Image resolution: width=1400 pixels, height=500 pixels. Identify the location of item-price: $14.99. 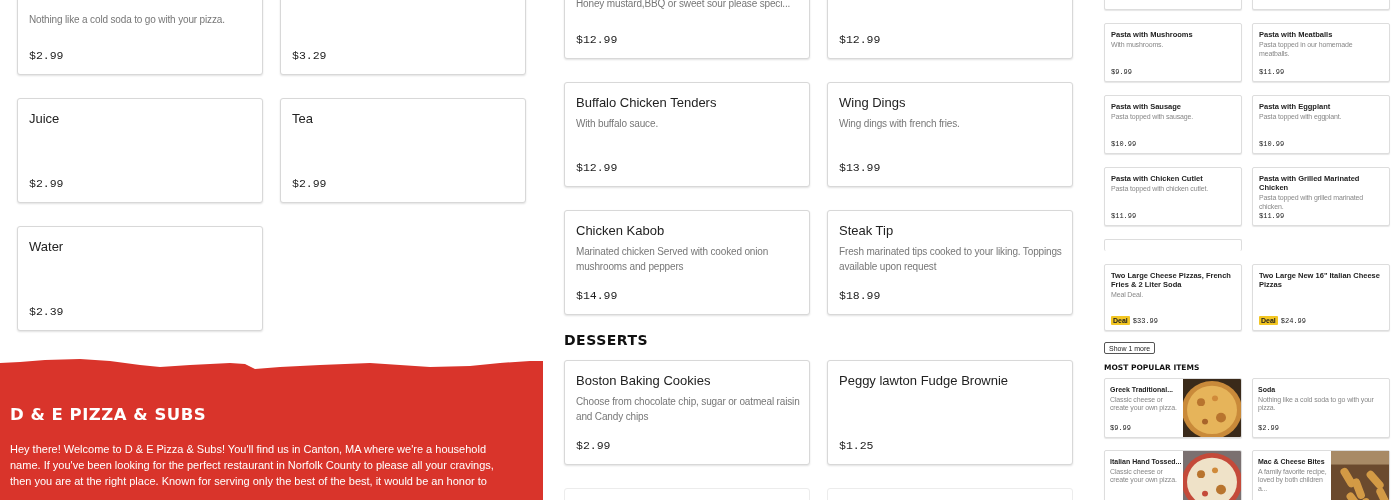
(597, 295).